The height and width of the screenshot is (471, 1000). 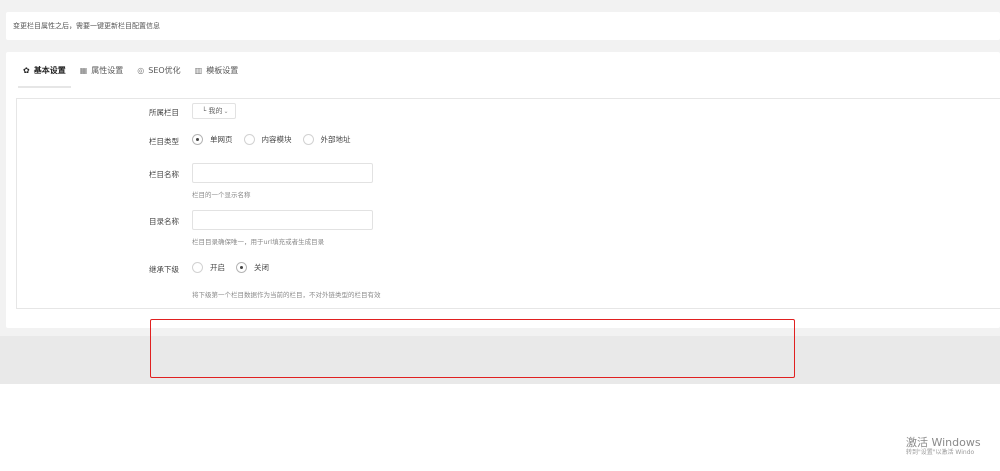 What do you see at coordinates (503, 26) in the screenshot?
I see `notice-bar: 变更栏目属性之后，需要一键更新栏目配置信息` at bounding box center [503, 26].